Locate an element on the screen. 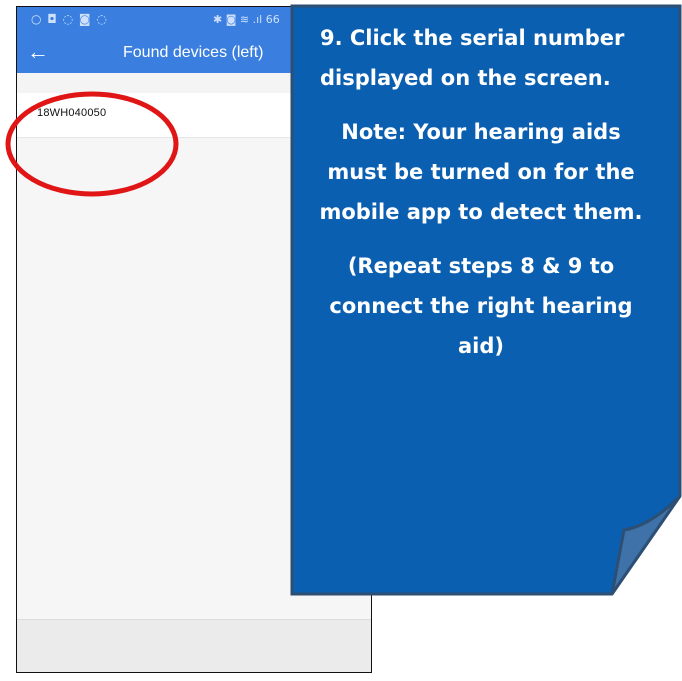 This screenshot has width=682, height=681. page-title: Found devices (left) is located at coordinates (193, 52).